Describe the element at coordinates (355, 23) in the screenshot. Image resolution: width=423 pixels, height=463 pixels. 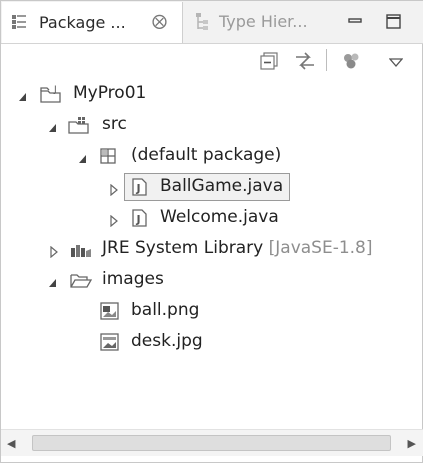
I see `minimize-icon` at that location.